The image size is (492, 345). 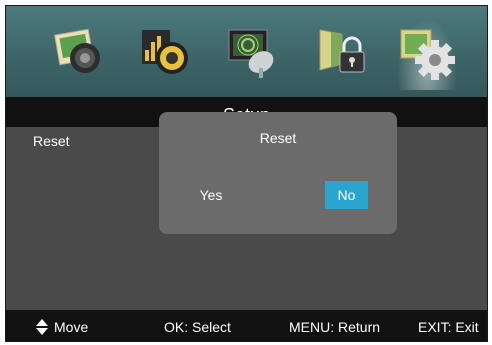 I want to click on lock-icon, so click(x=342, y=51).